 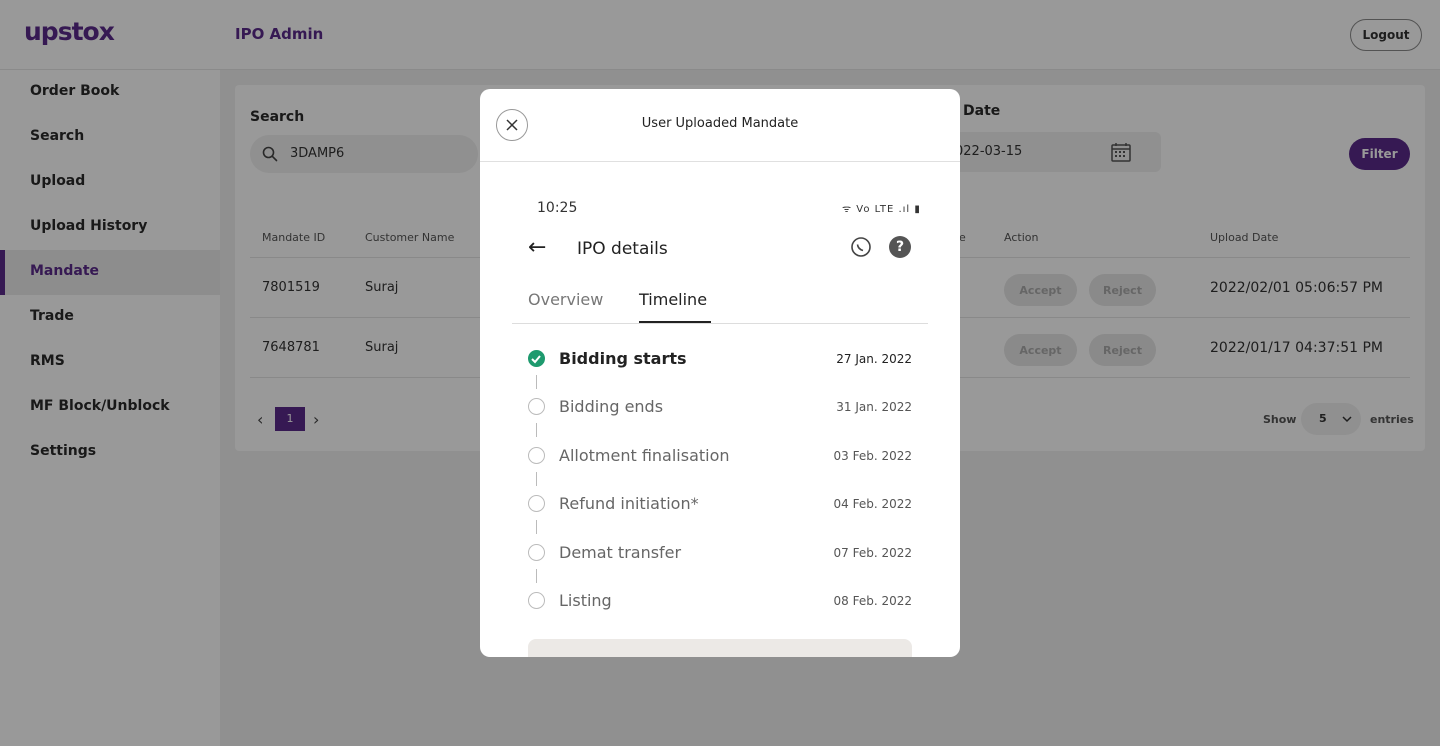 What do you see at coordinates (874, 407) in the screenshot?
I see `timeline-date: 31 Jan. 2022` at bounding box center [874, 407].